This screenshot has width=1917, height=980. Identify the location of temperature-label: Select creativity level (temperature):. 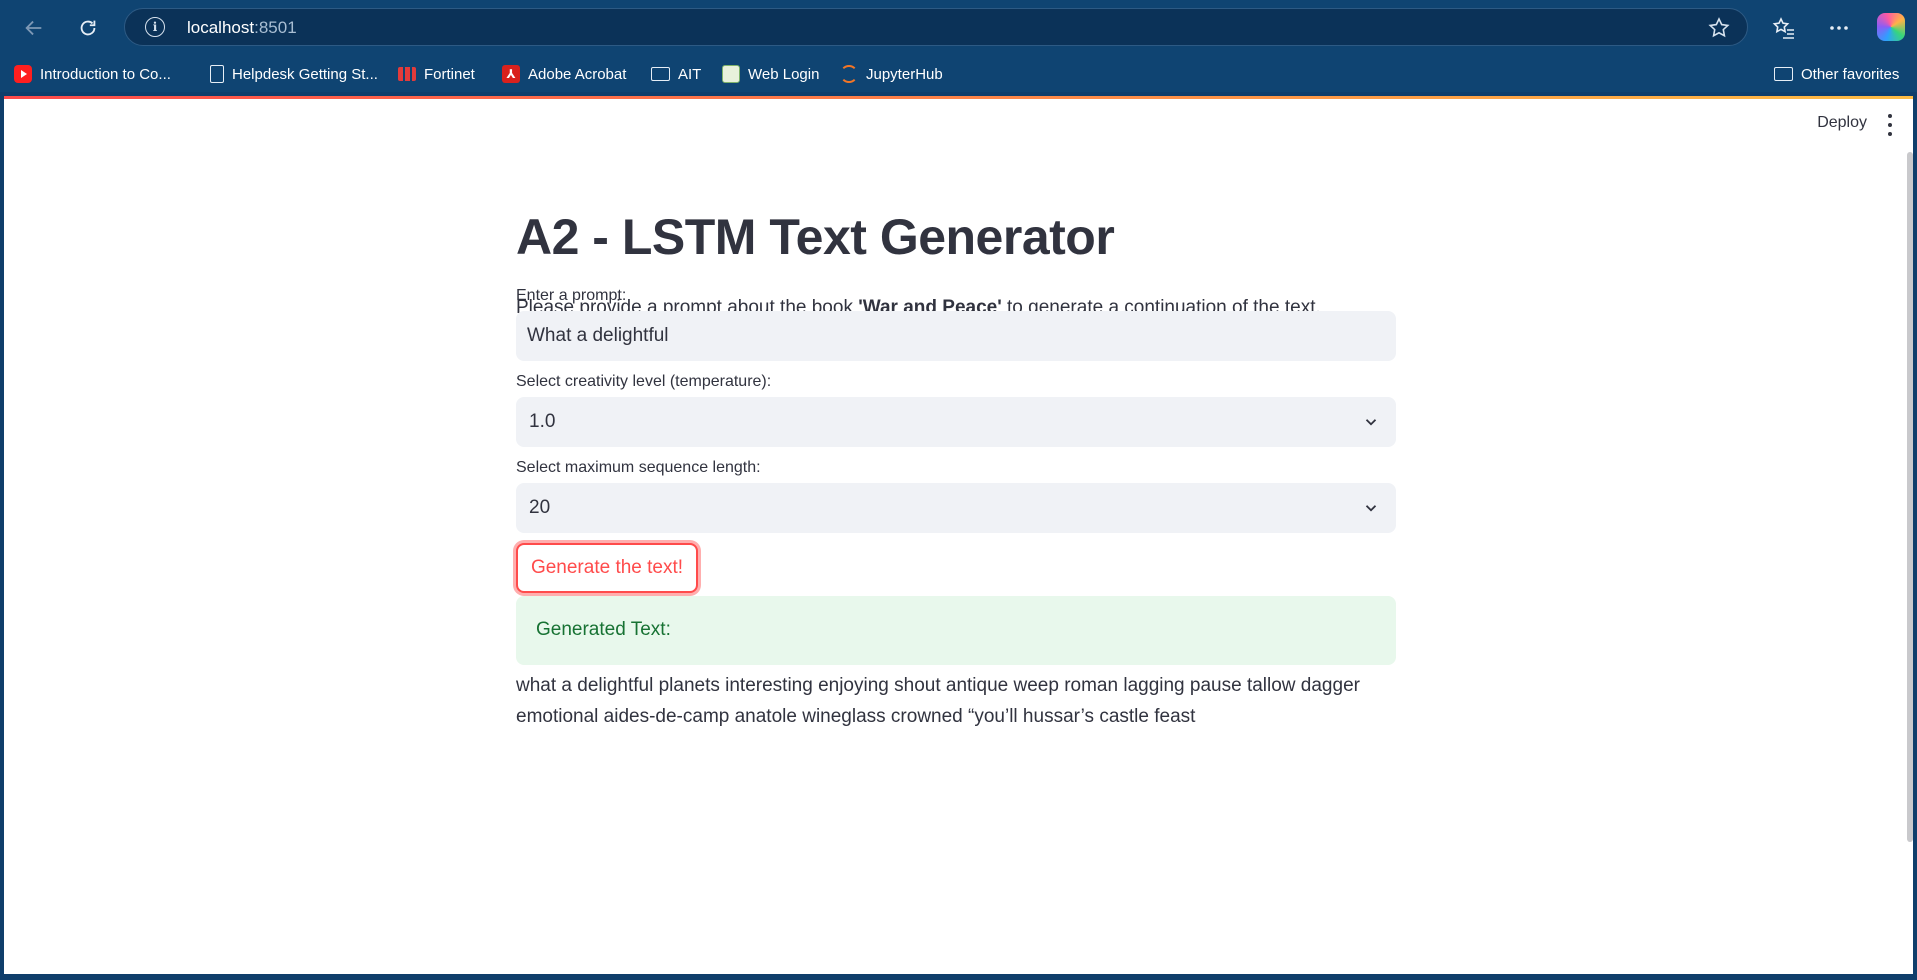
(644, 381).